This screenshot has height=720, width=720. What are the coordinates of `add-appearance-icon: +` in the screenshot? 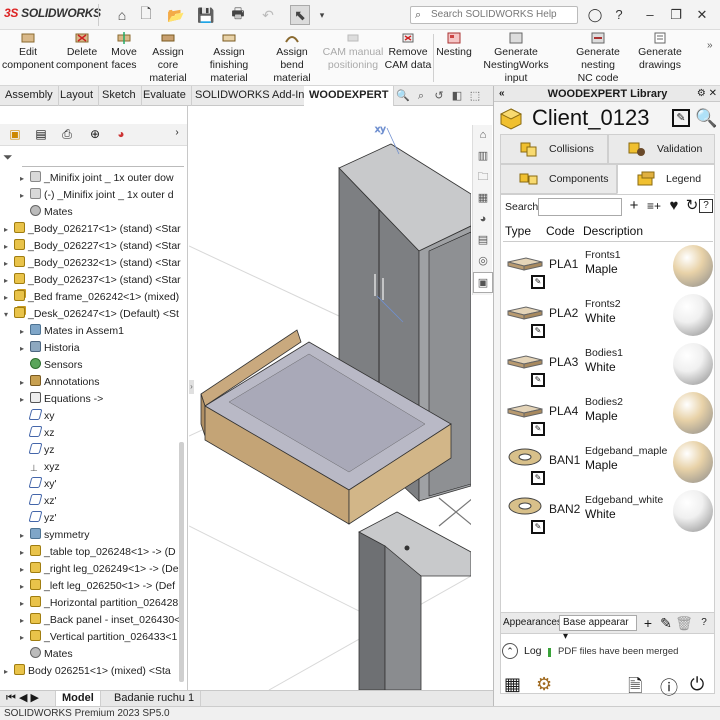 It's located at (648, 623).